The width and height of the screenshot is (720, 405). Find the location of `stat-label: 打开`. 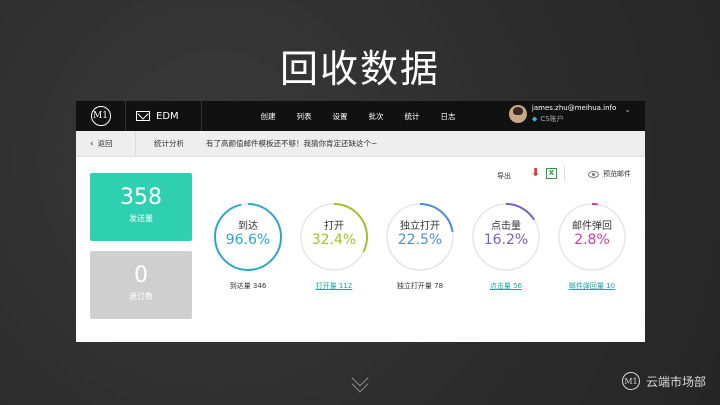

stat-label: 打开 is located at coordinates (334, 226).